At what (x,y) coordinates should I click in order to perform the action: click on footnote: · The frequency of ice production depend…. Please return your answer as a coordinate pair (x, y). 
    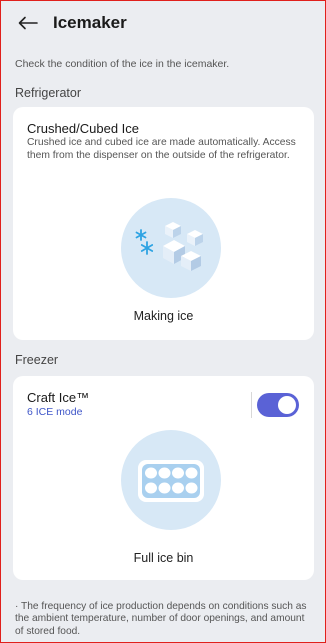
    Looking at the image, I should click on (161, 619).